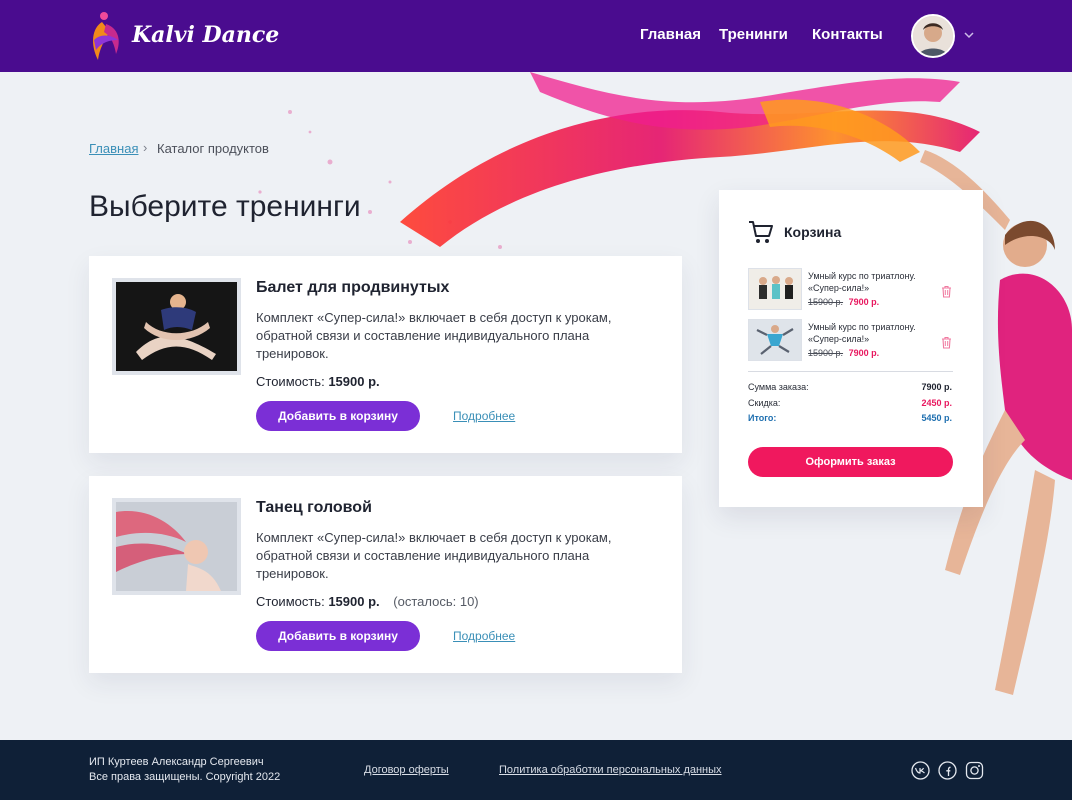  What do you see at coordinates (353, 287) in the screenshot?
I see `product-title: Балет для продвинутых` at bounding box center [353, 287].